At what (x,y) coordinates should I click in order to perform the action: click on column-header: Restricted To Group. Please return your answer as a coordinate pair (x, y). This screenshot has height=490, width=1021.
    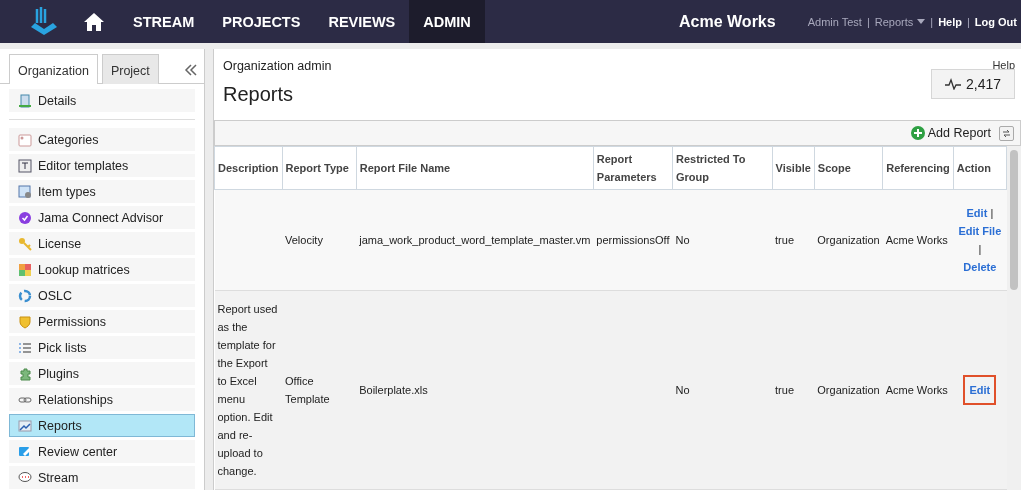
    Looking at the image, I should click on (722, 168).